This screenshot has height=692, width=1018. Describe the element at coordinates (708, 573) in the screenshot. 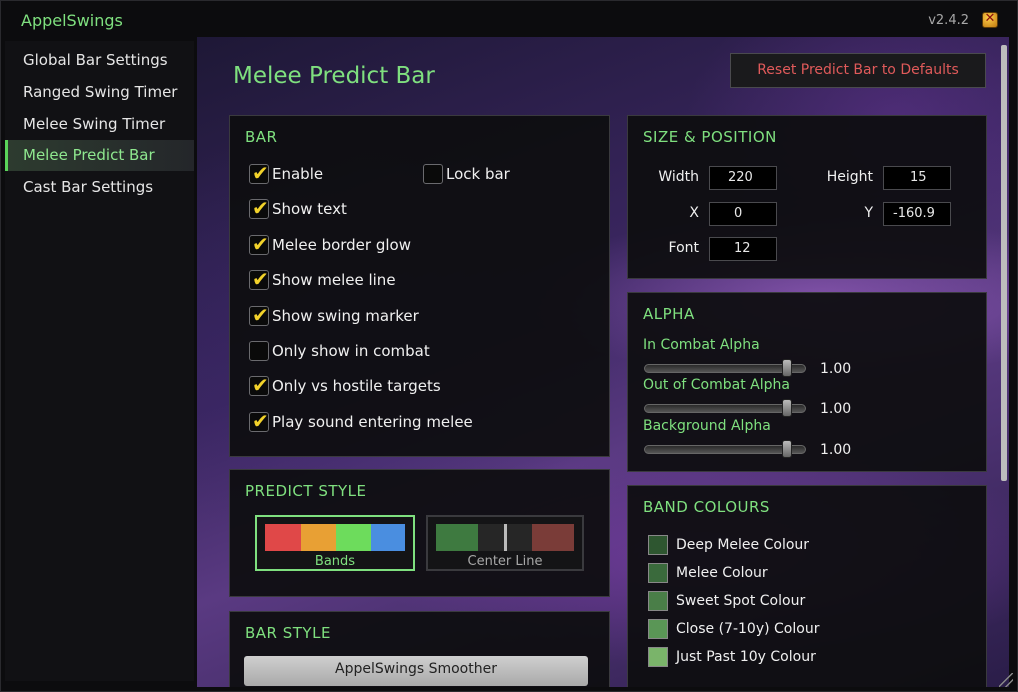

I see `melee-colour-picker: Melee Colour` at that location.